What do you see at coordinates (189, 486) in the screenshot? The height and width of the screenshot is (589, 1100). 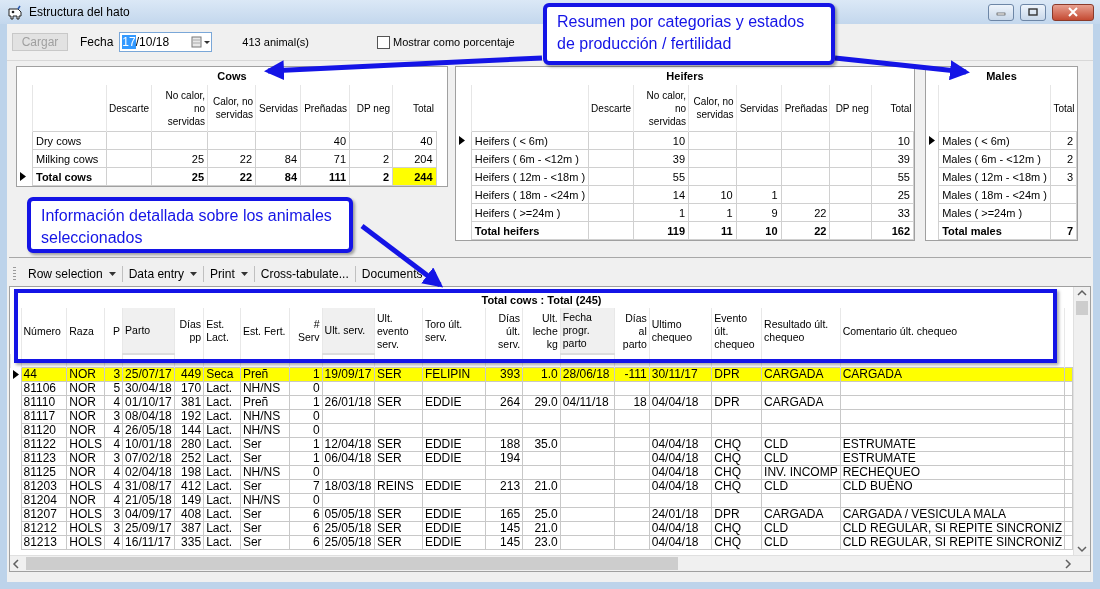 I see `table-cell: 412` at bounding box center [189, 486].